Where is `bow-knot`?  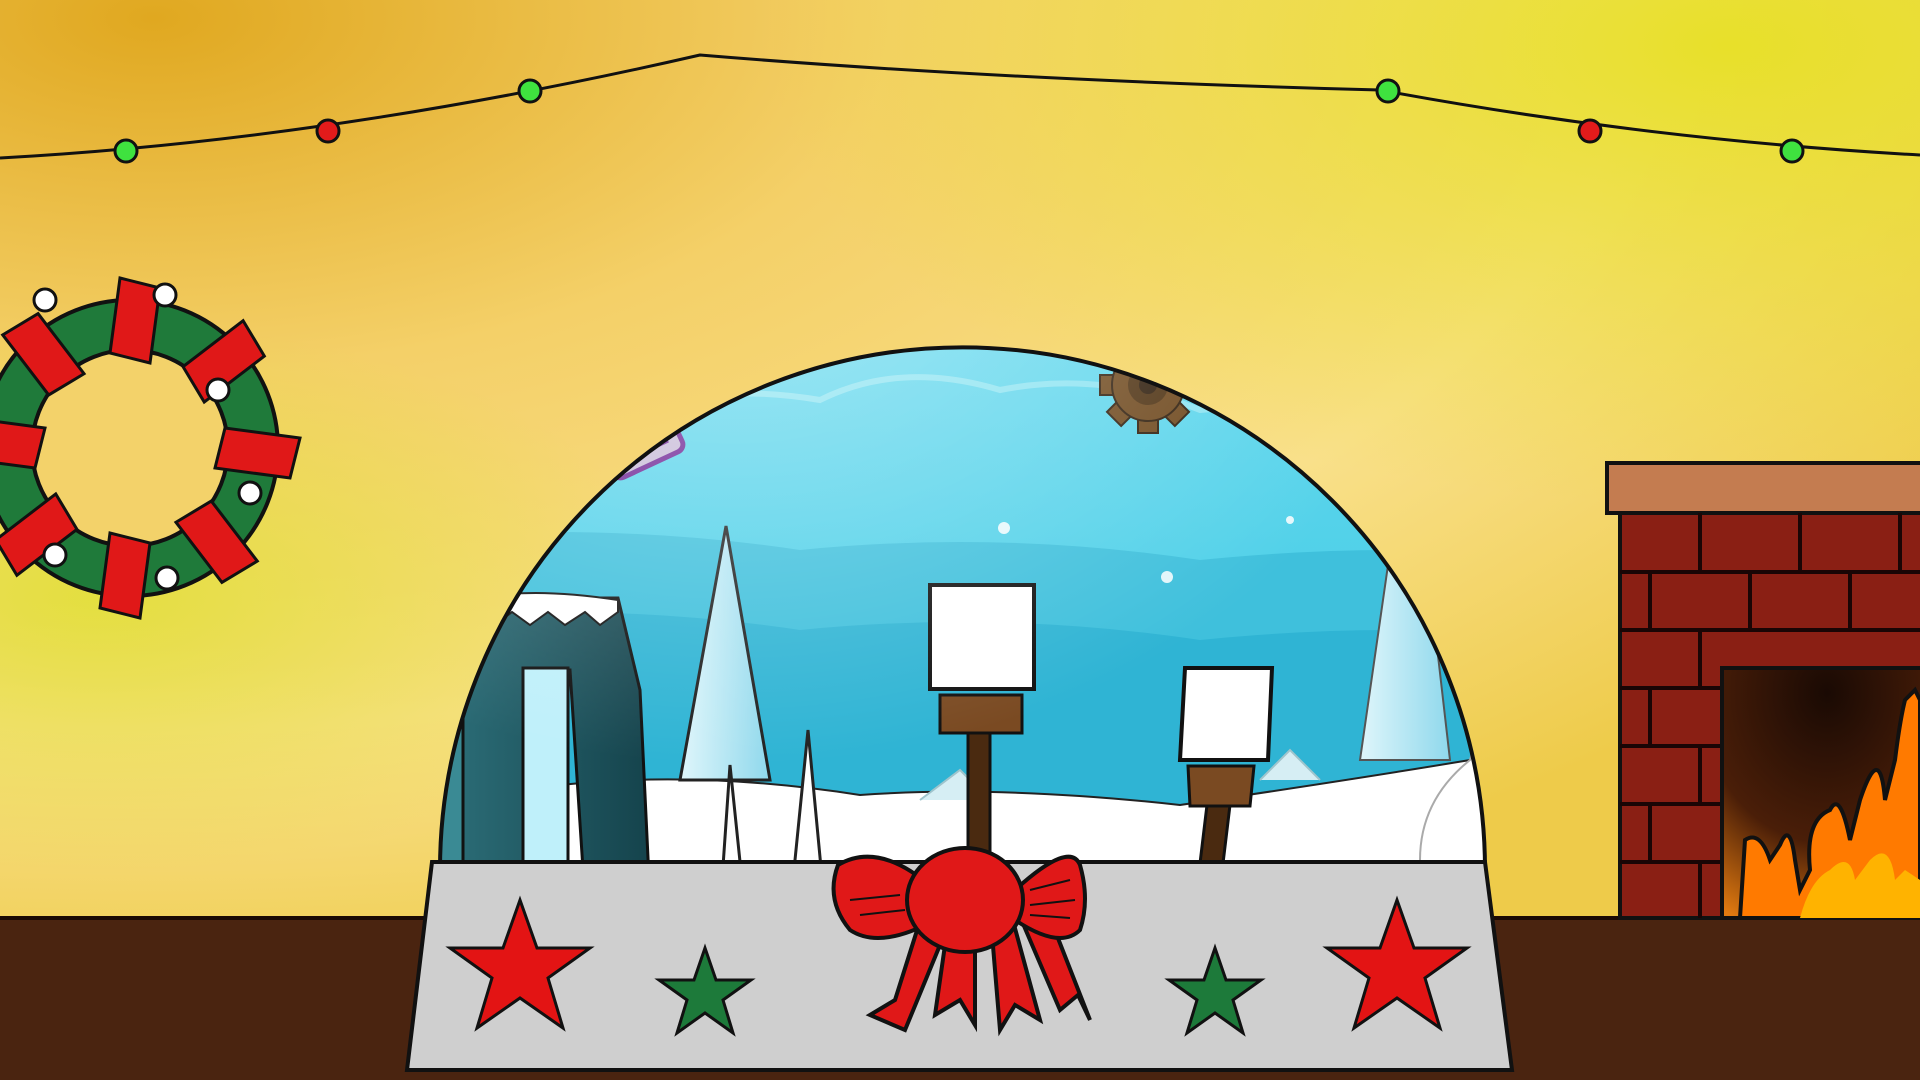
bow-knot is located at coordinates (965, 900).